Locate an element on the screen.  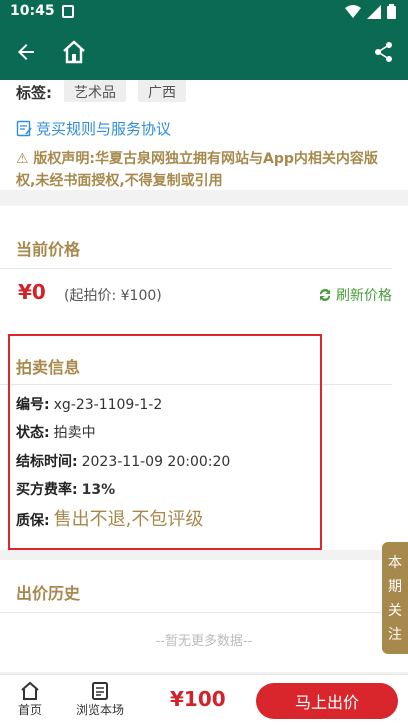
system-icons is located at coordinates (370, 11).